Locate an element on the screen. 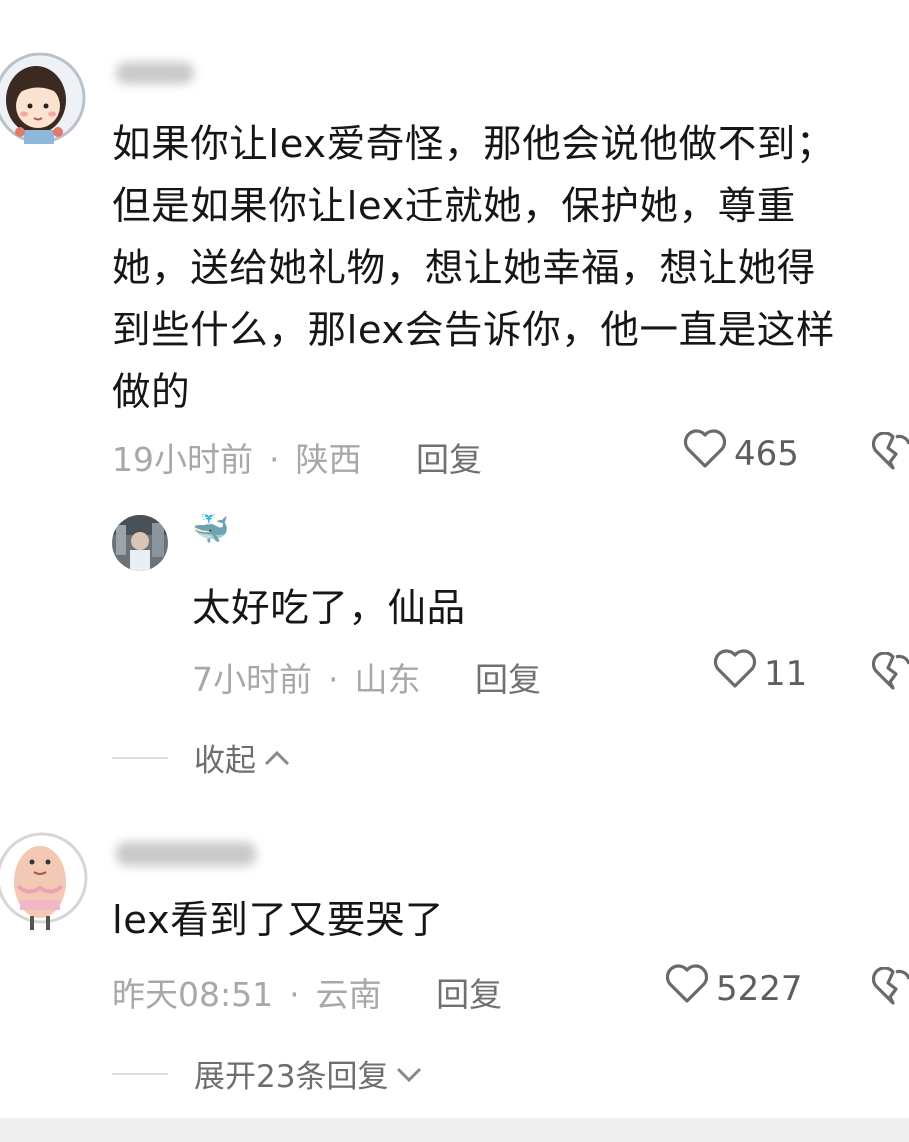  like-count: 465 is located at coordinates (766, 453).